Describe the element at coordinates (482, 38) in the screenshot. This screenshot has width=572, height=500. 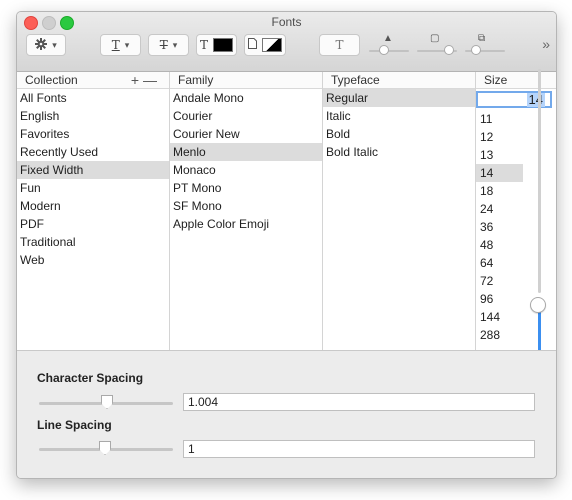
I see `shadow-offset-icon: ⧉` at that location.